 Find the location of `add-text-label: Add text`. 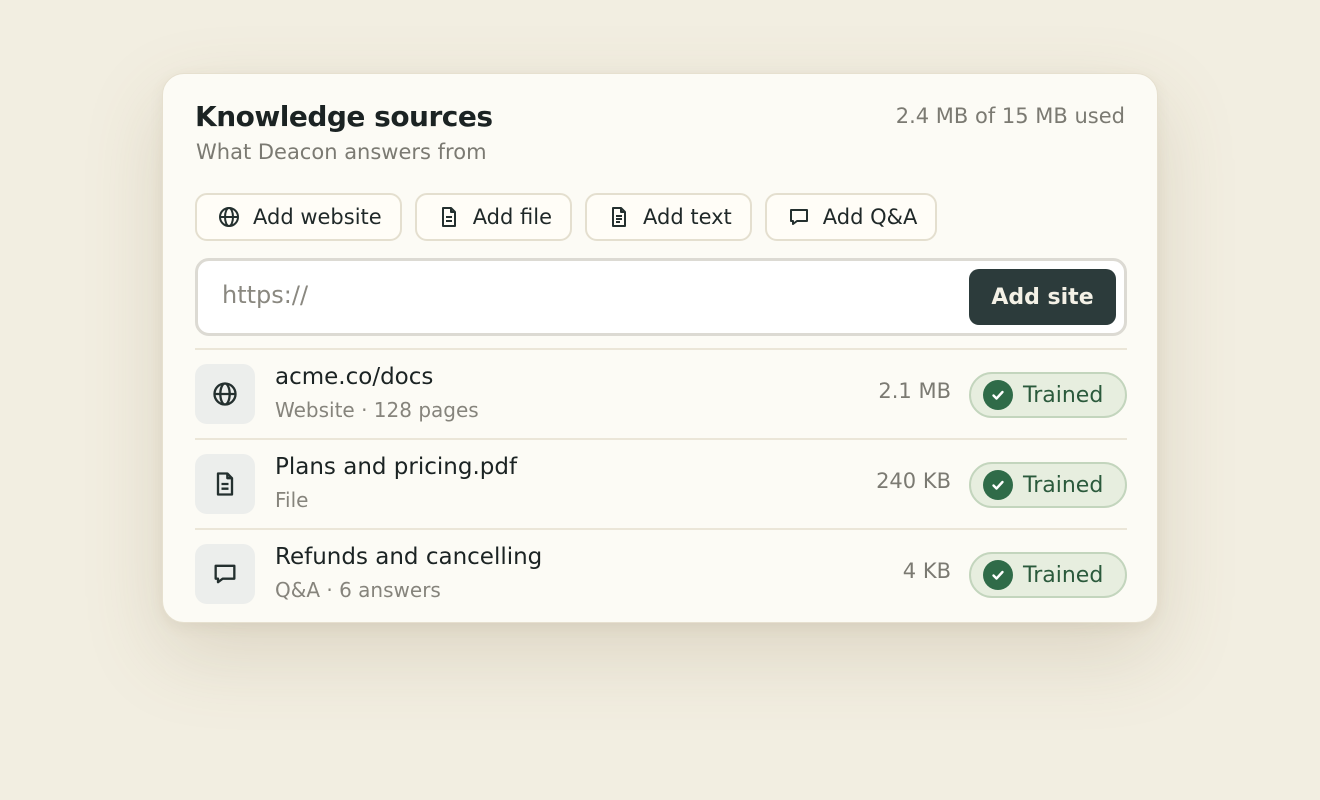

add-text-label: Add text is located at coordinates (687, 217).